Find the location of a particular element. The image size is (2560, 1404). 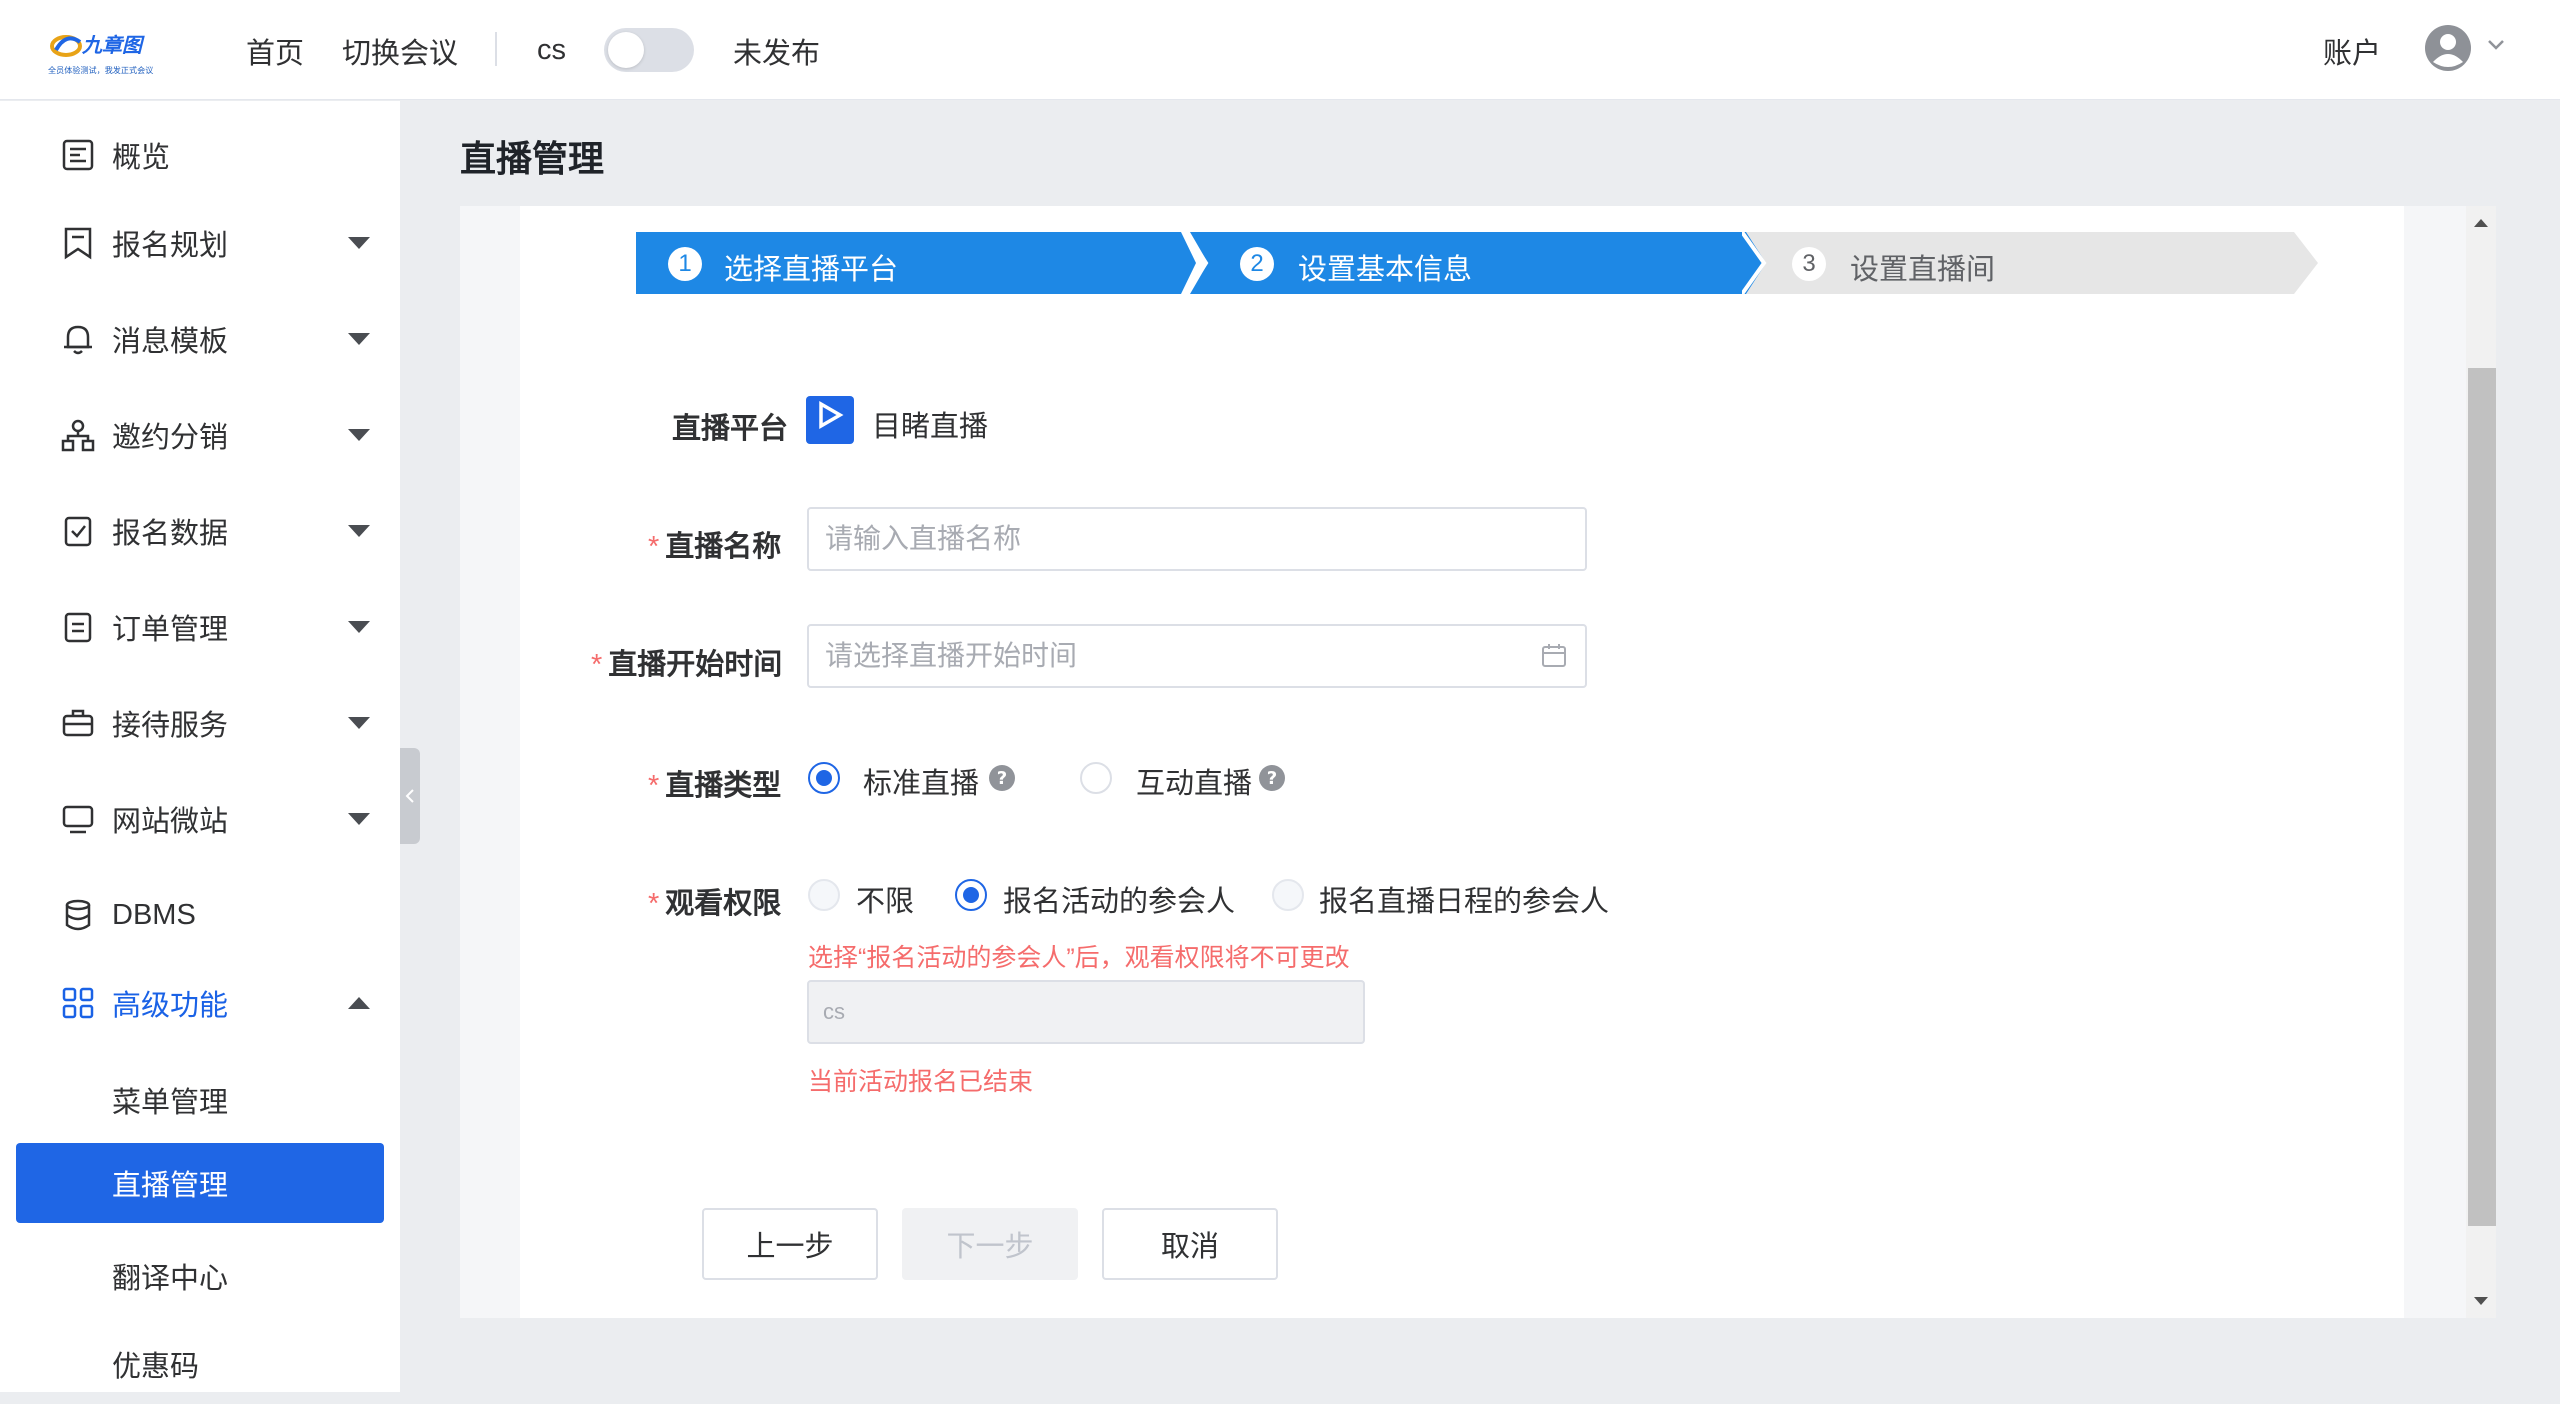

step-number: 3 is located at coordinates (1809, 264).